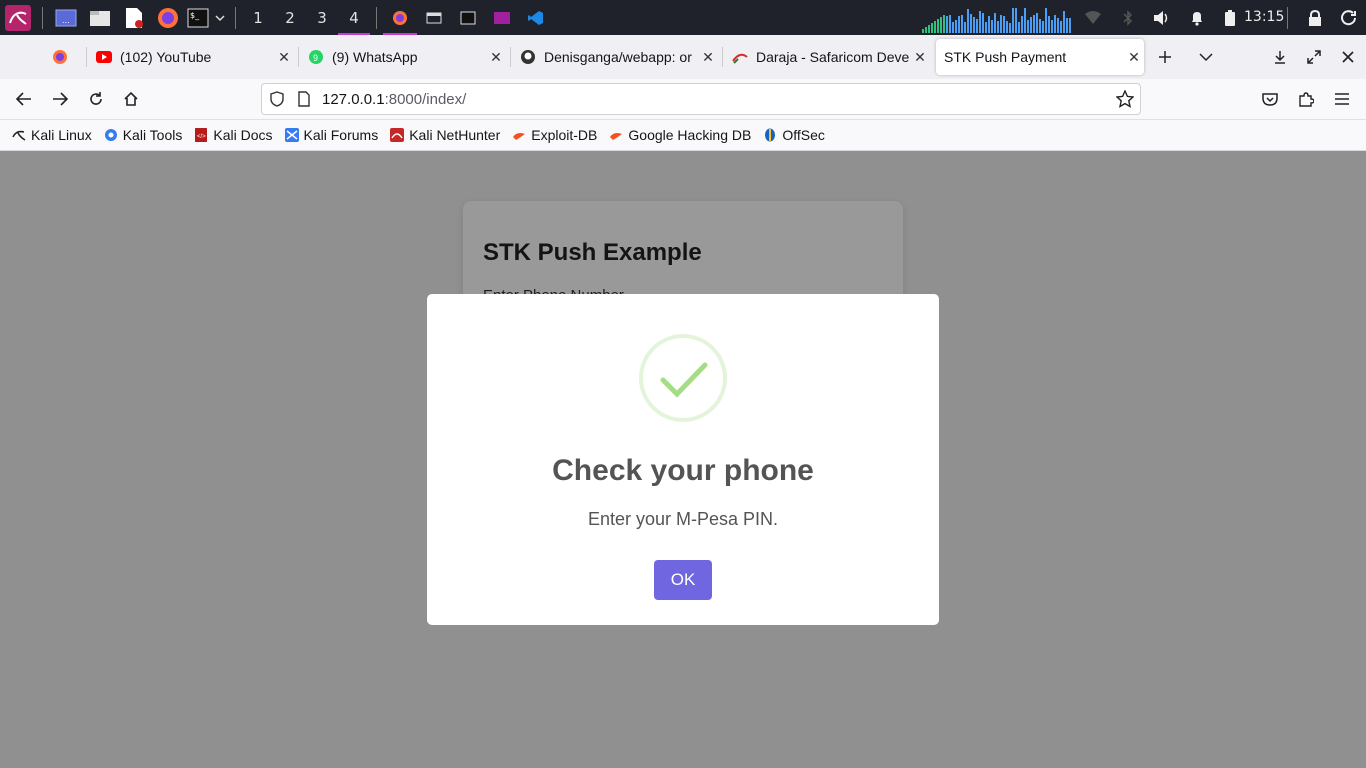  Describe the element at coordinates (290, 17) in the screenshot. I see `workspace-2: 2` at that location.